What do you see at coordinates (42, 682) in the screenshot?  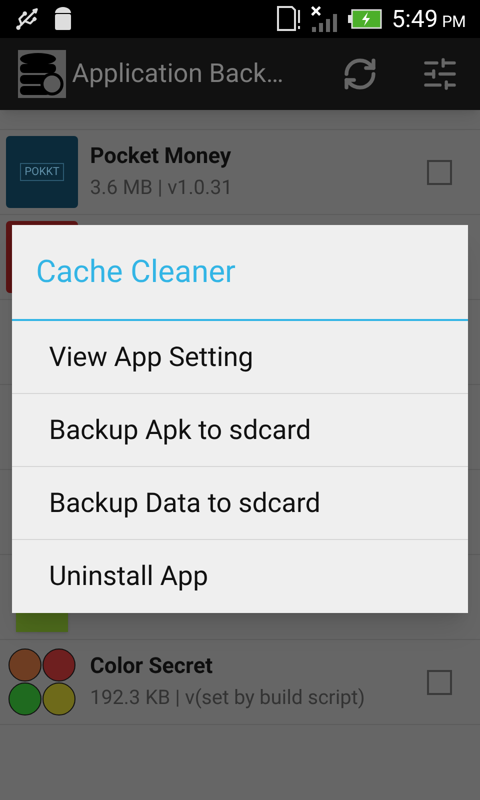 I see `colored-balls-icon` at bounding box center [42, 682].